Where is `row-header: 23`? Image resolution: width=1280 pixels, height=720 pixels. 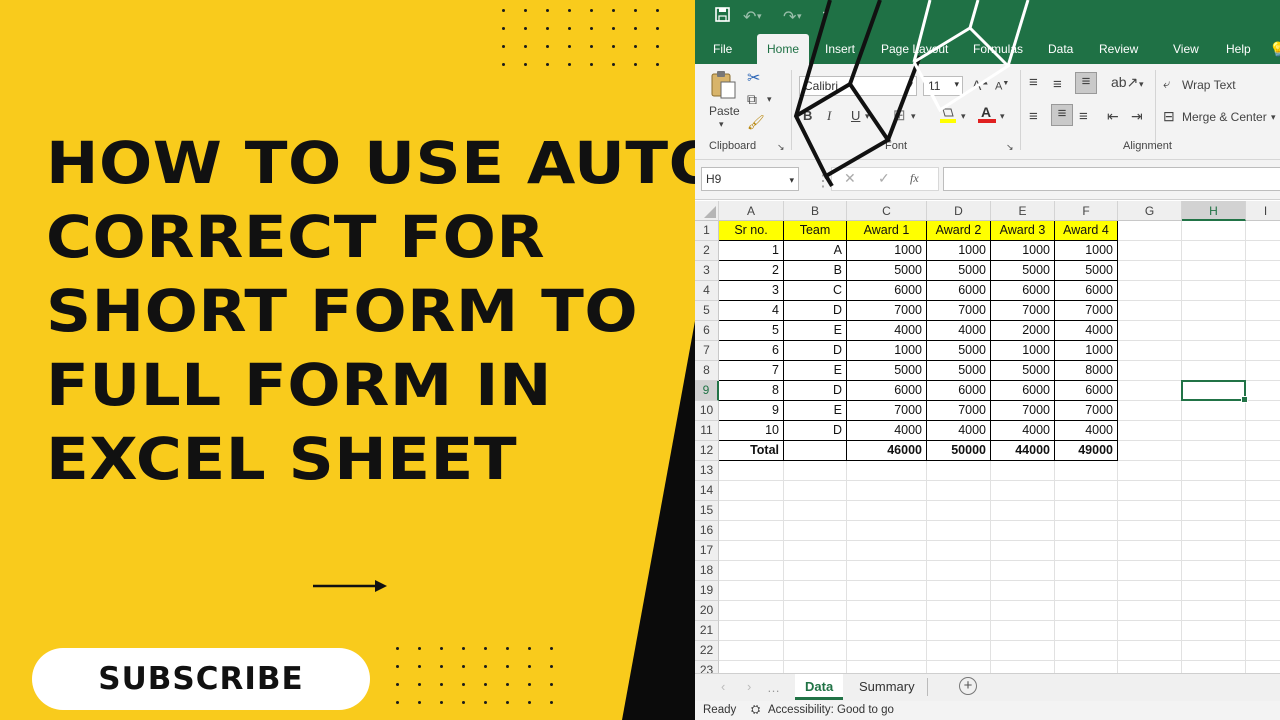 row-header: 23 is located at coordinates (707, 667).